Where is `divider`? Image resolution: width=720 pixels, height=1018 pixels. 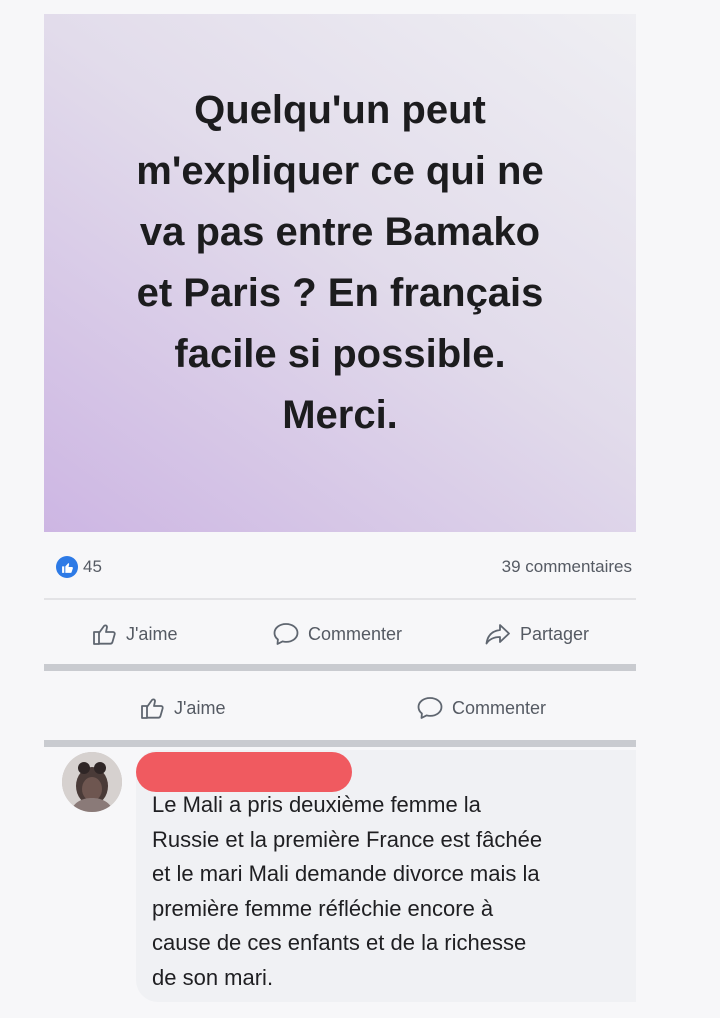 divider is located at coordinates (340, 599).